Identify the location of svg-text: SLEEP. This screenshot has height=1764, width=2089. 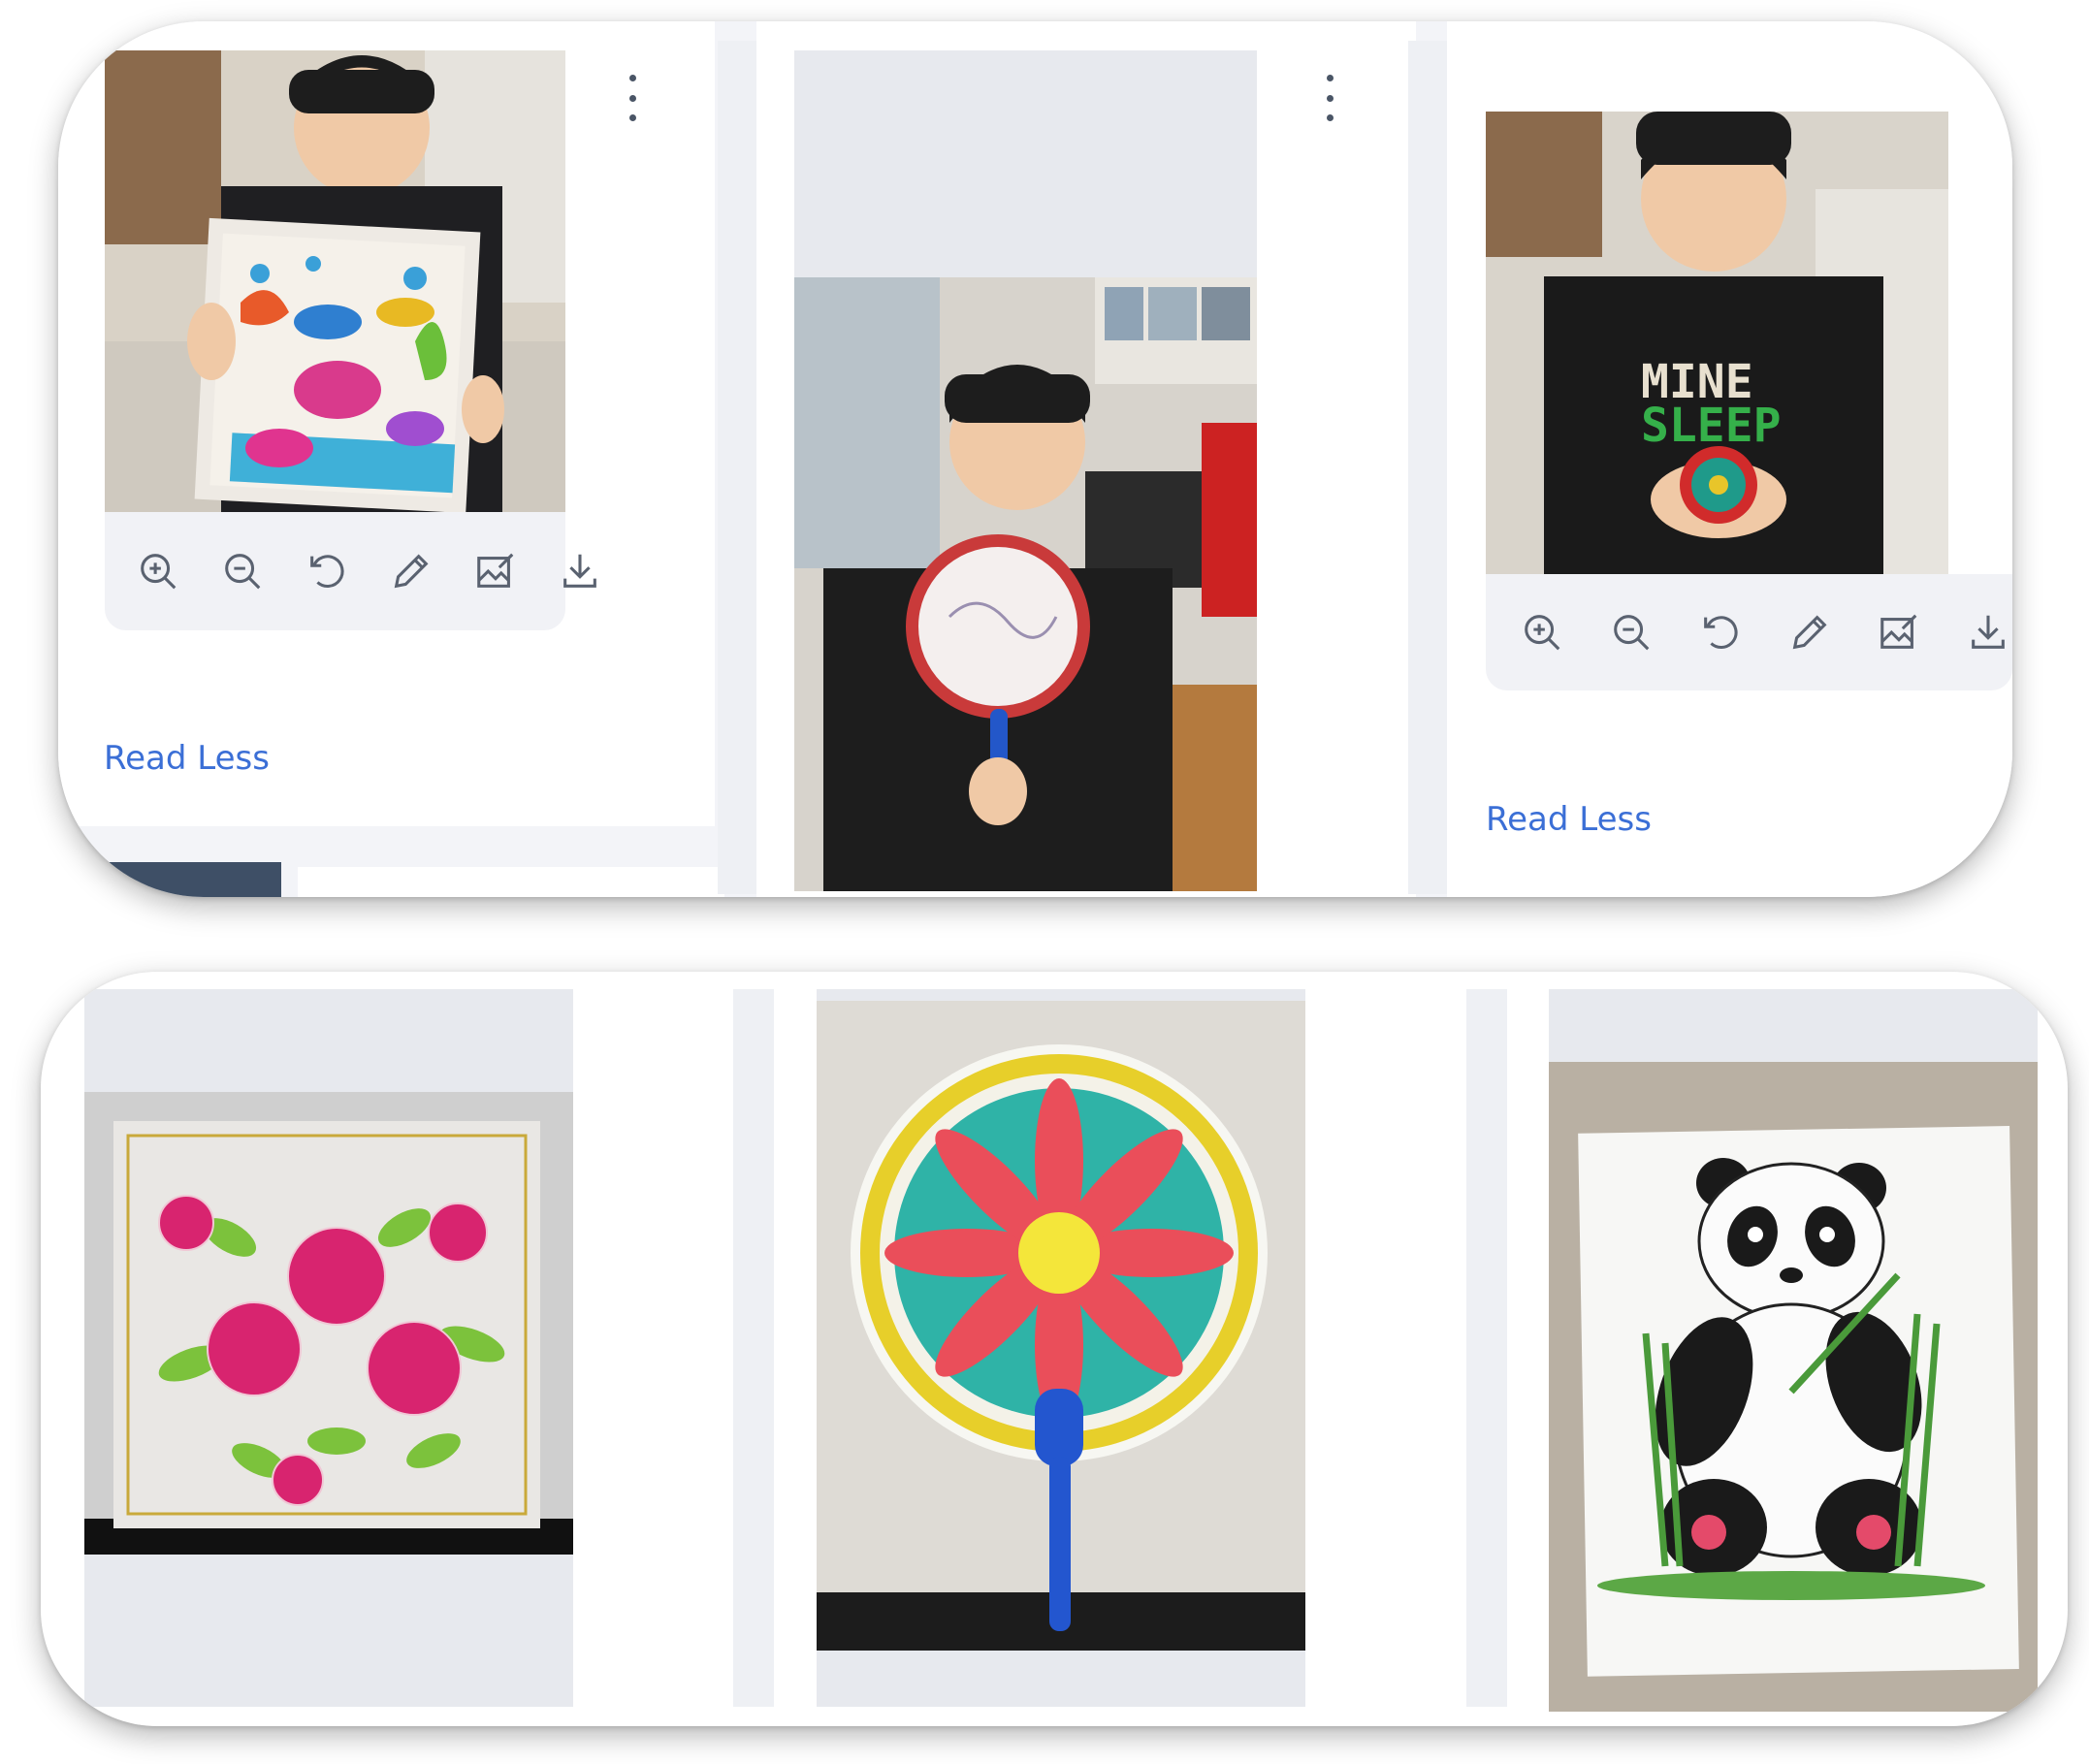
(1711, 426).